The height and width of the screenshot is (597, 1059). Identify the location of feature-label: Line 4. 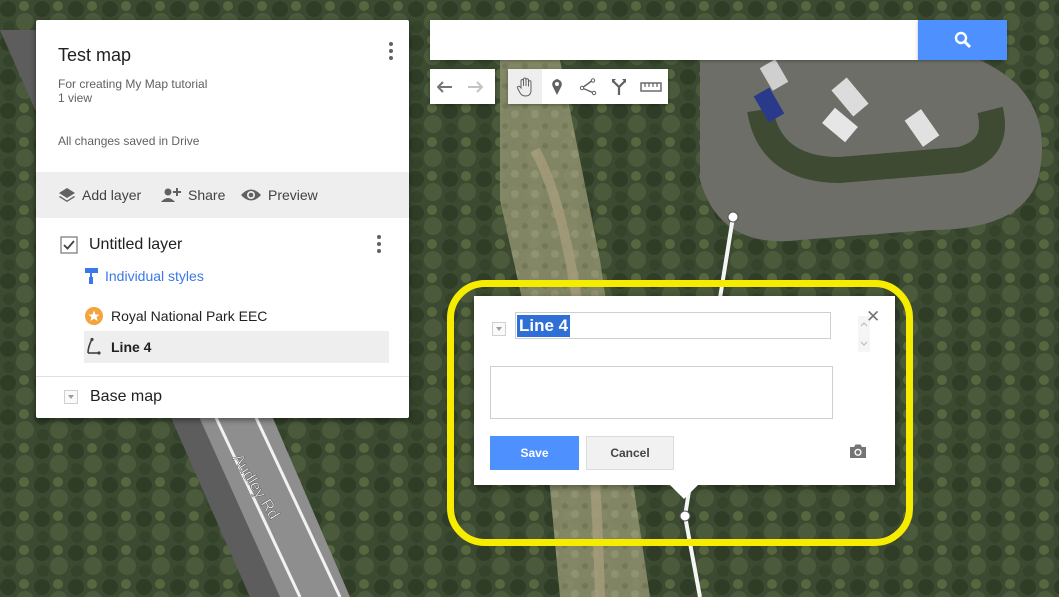
(131, 347).